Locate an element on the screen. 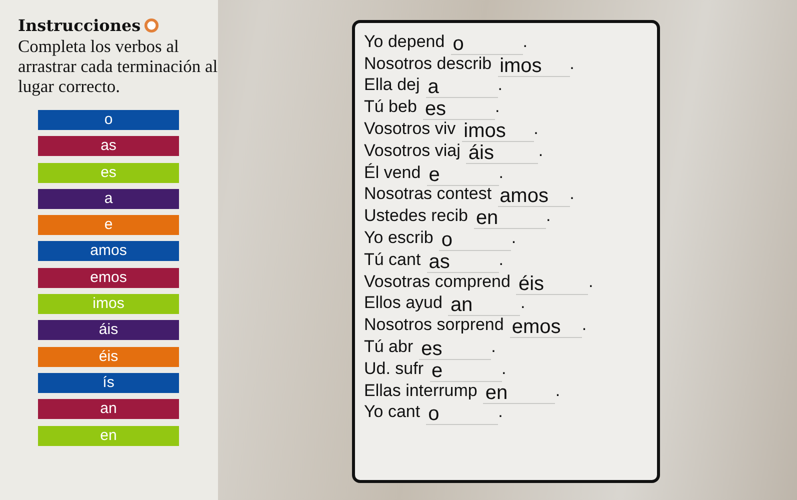 This screenshot has width=797, height=500. answer-field: áis is located at coordinates (502, 153).